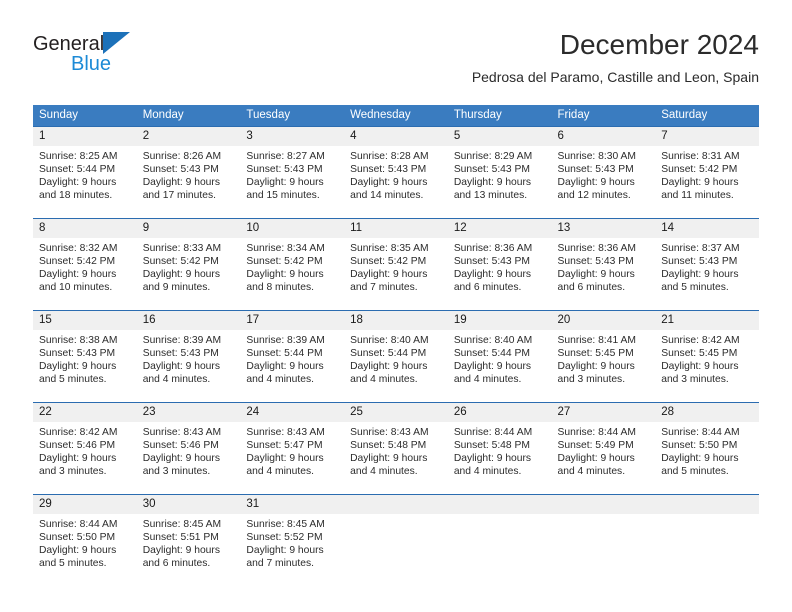  Describe the element at coordinates (148, 58) in the screenshot. I see `general-blue-logo: General Blue` at that location.